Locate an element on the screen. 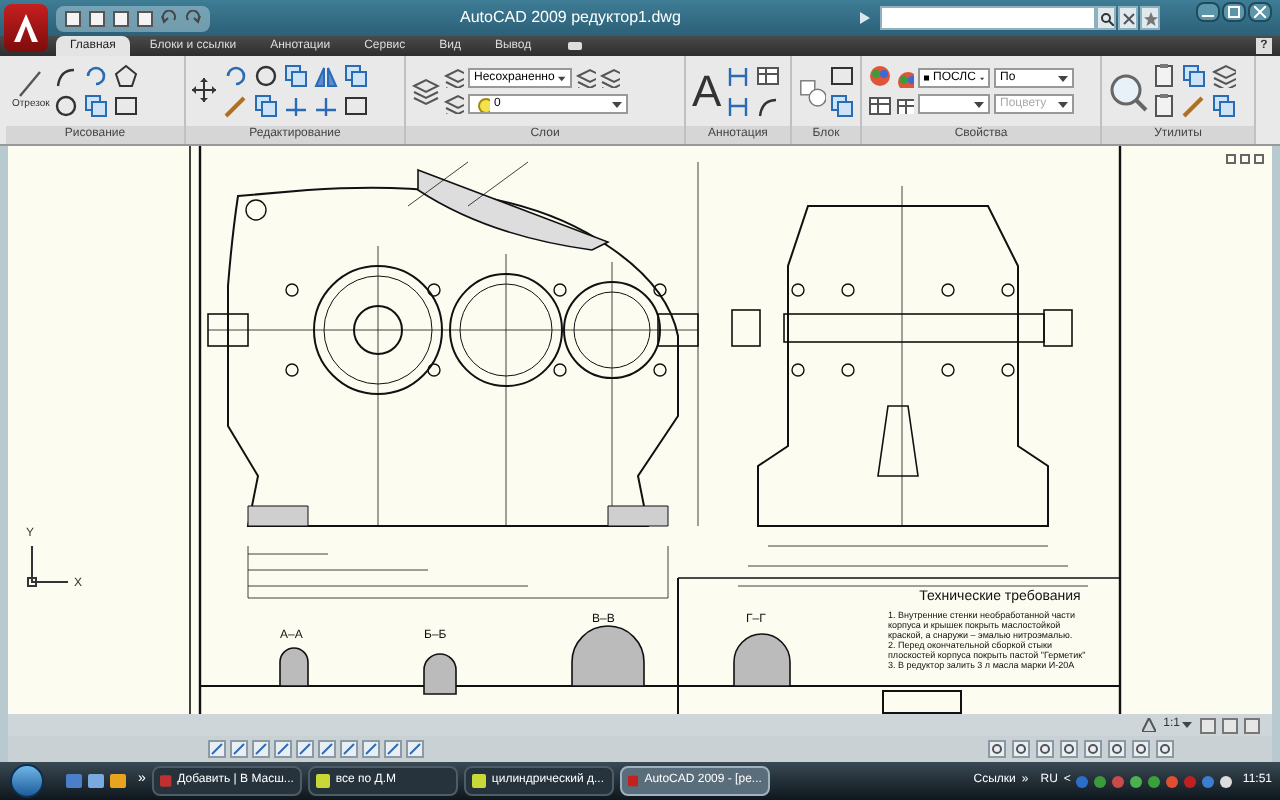  redo-icon is located at coordinates (193, 18).